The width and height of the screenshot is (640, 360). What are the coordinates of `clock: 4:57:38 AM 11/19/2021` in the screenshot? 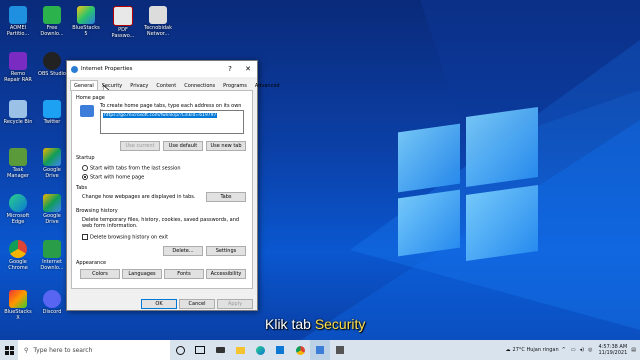 It's located at (612, 350).